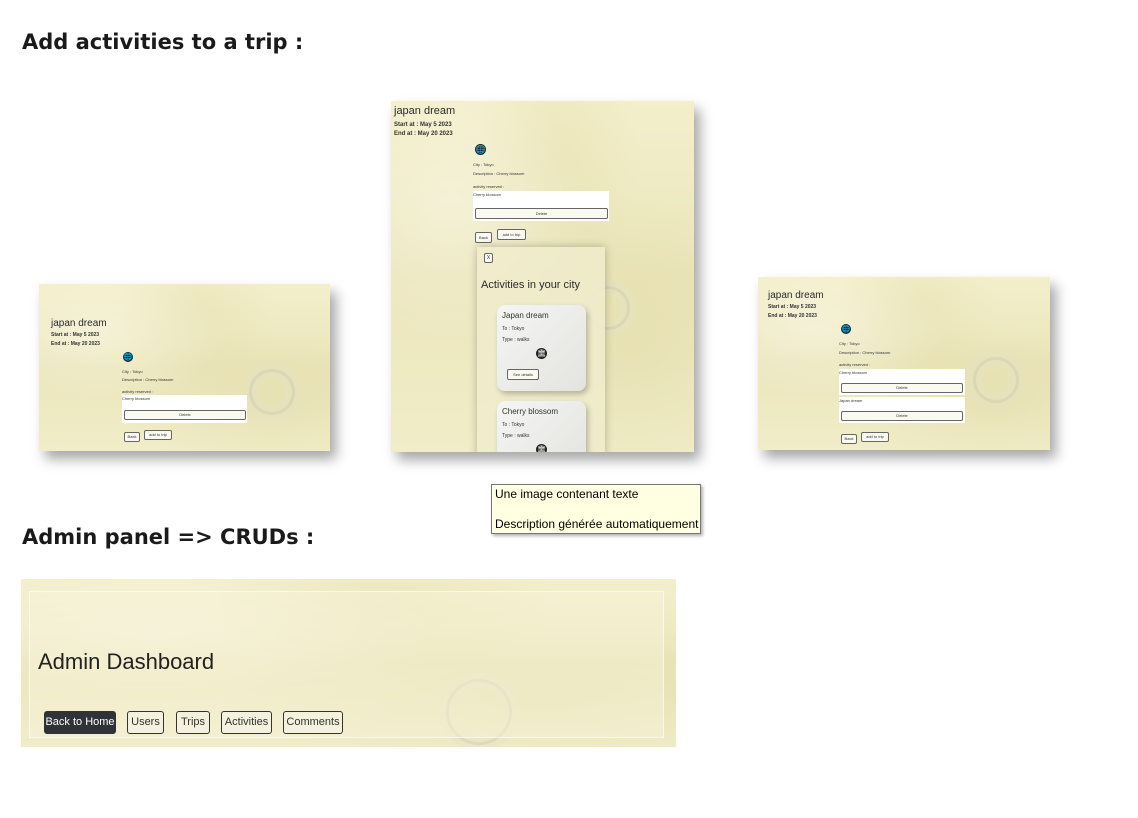 Image resolution: width=1138 pixels, height=818 pixels. Describe the element at coordinates (523, 374) in the screenshot. I see `see-details-button: See details` at that location.